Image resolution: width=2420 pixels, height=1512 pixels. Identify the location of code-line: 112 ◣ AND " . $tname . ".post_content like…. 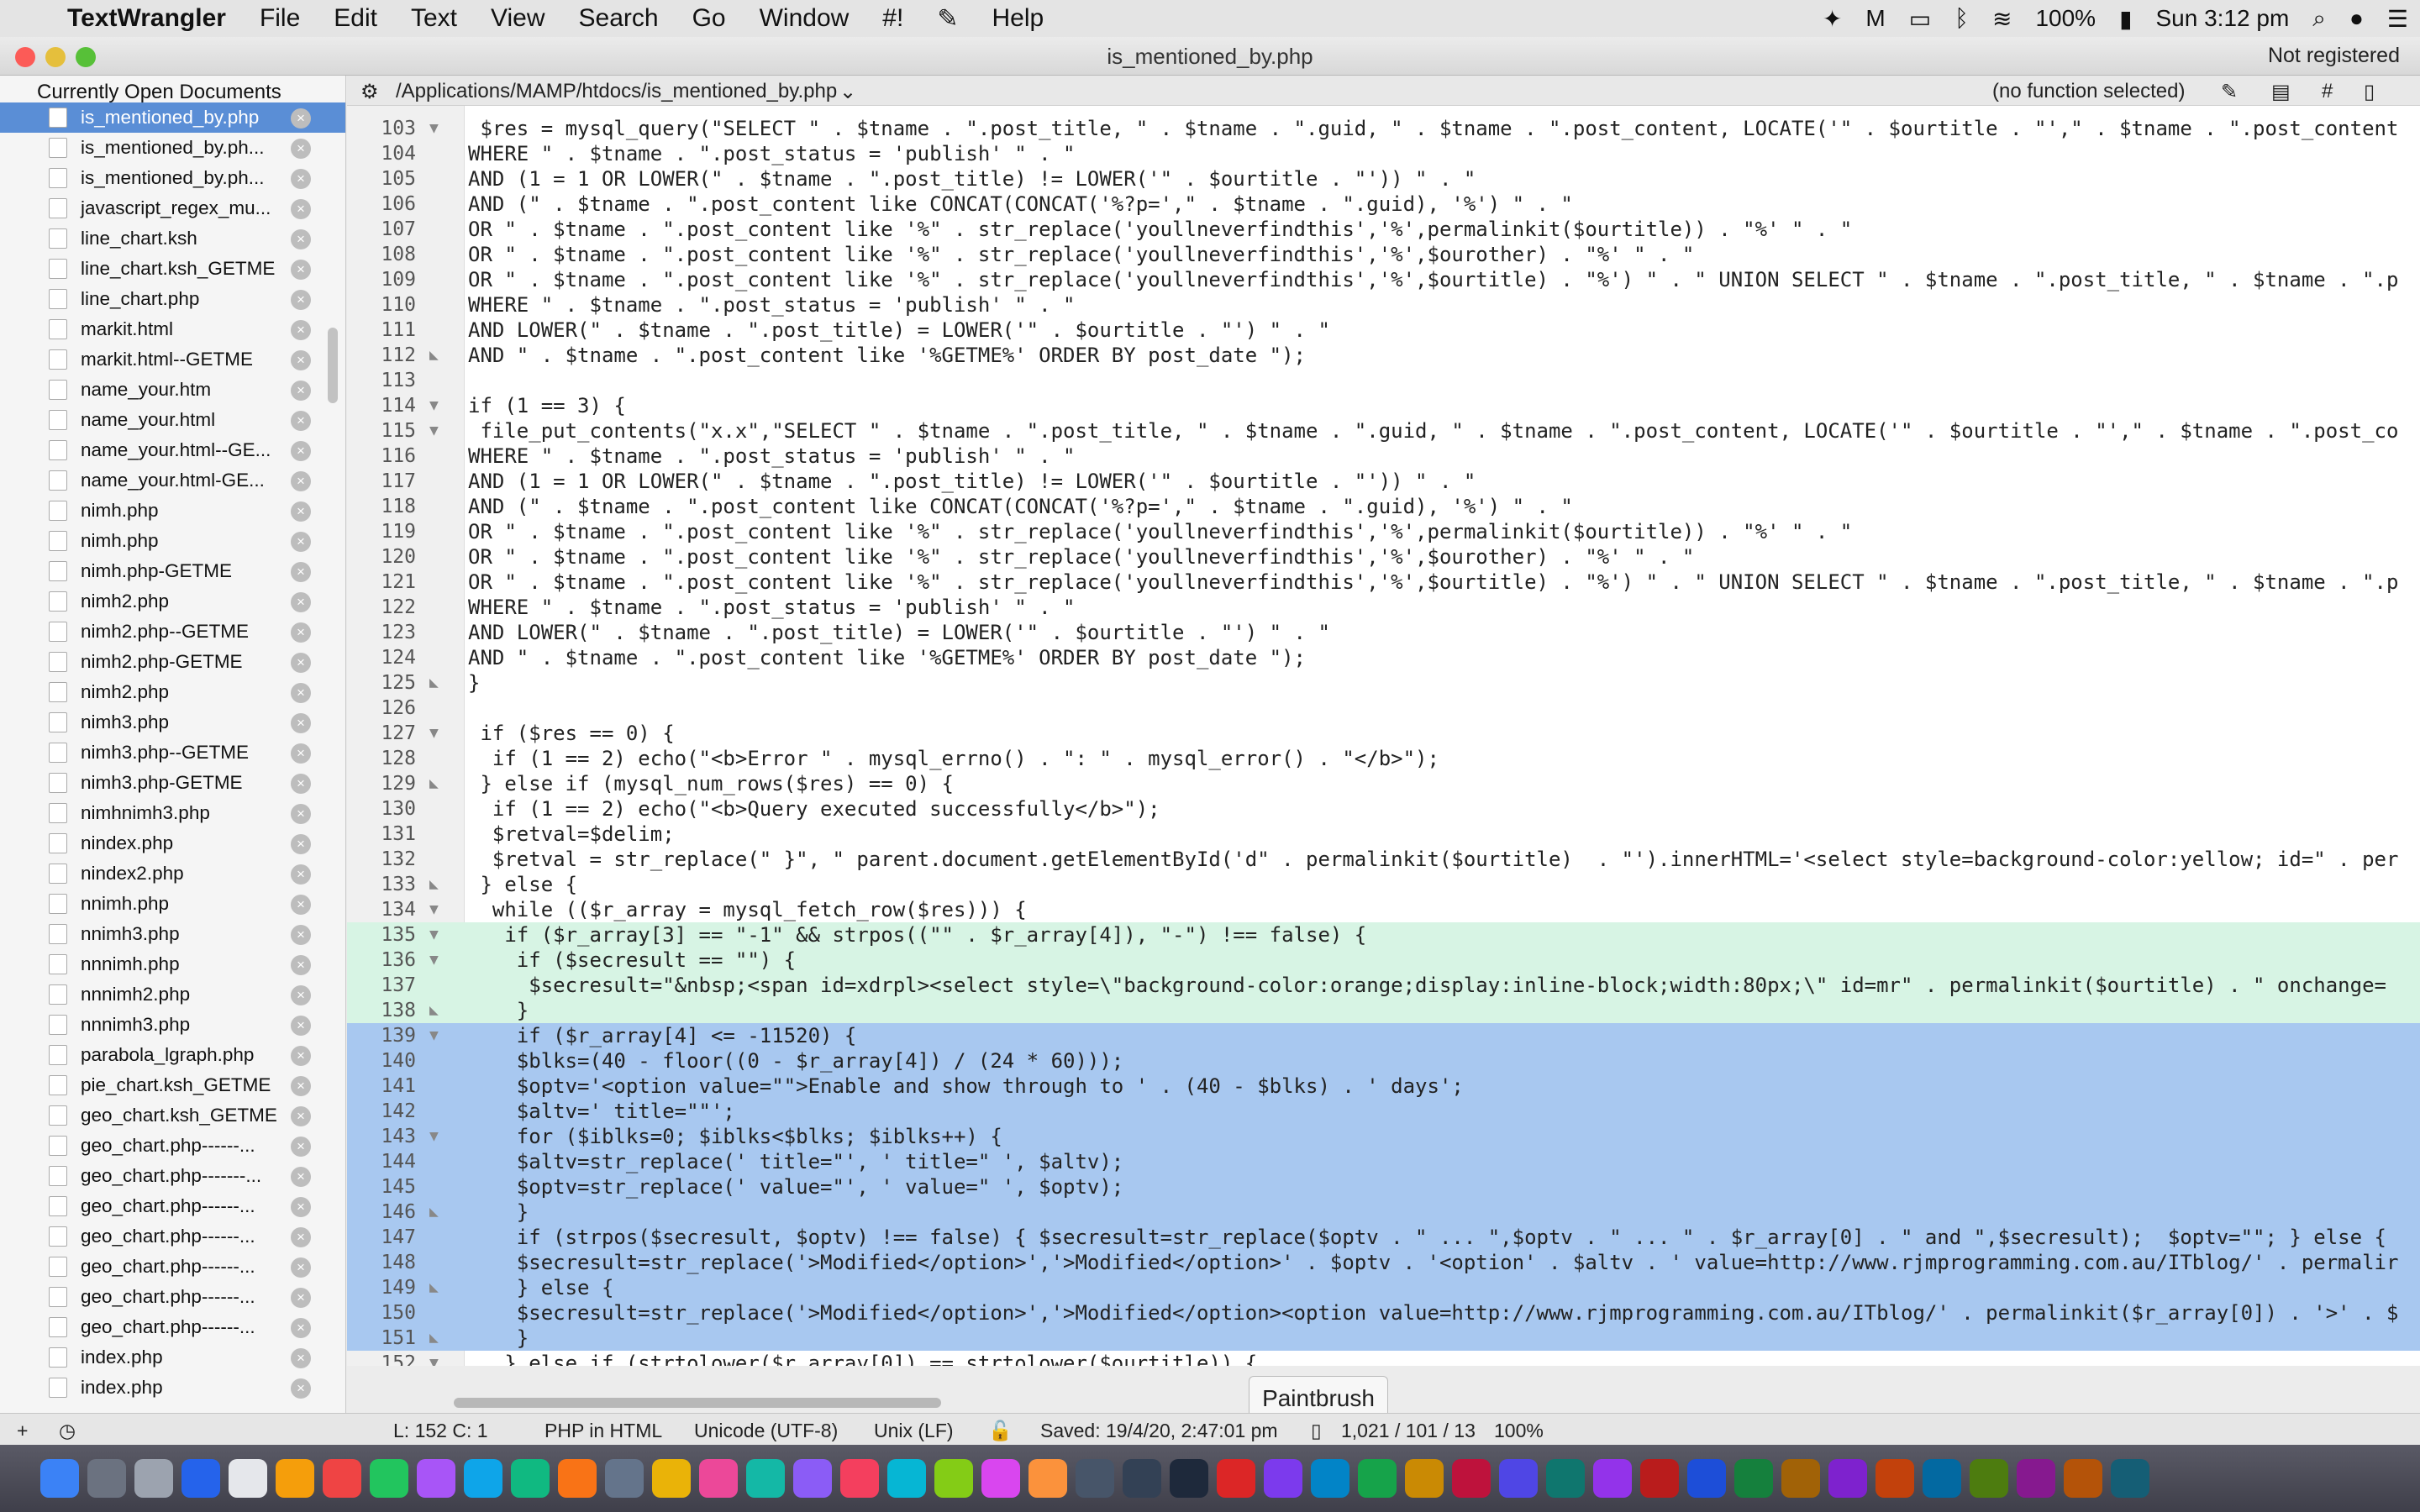
(1383, 355).